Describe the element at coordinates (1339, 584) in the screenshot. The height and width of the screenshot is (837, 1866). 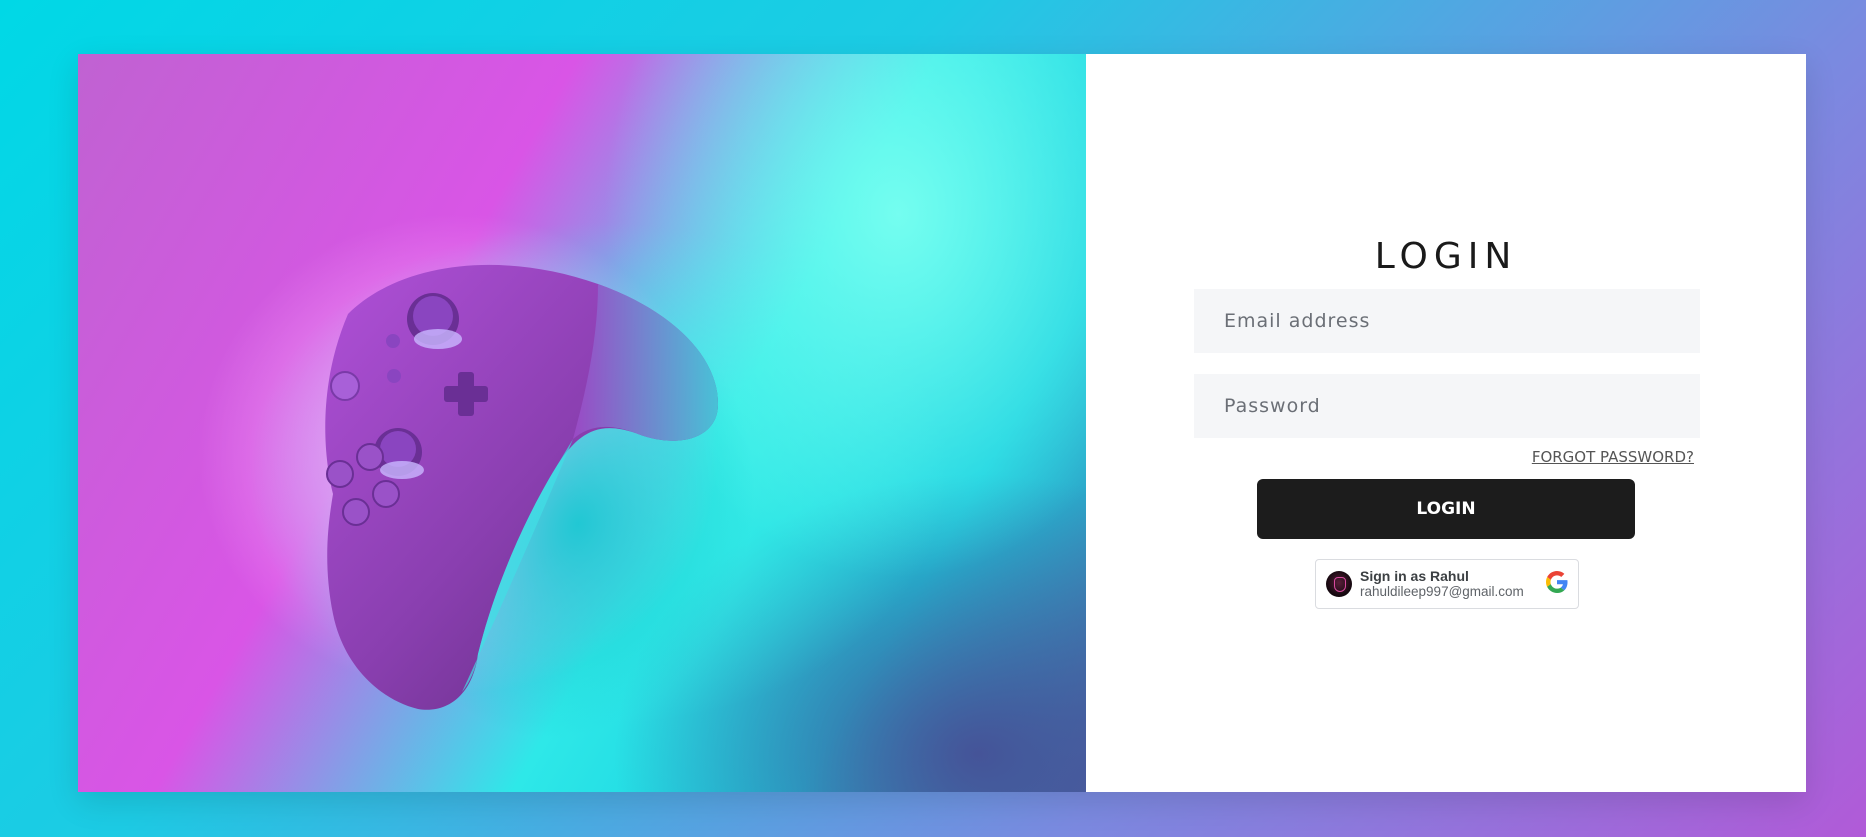
I see `avatar` at that location.